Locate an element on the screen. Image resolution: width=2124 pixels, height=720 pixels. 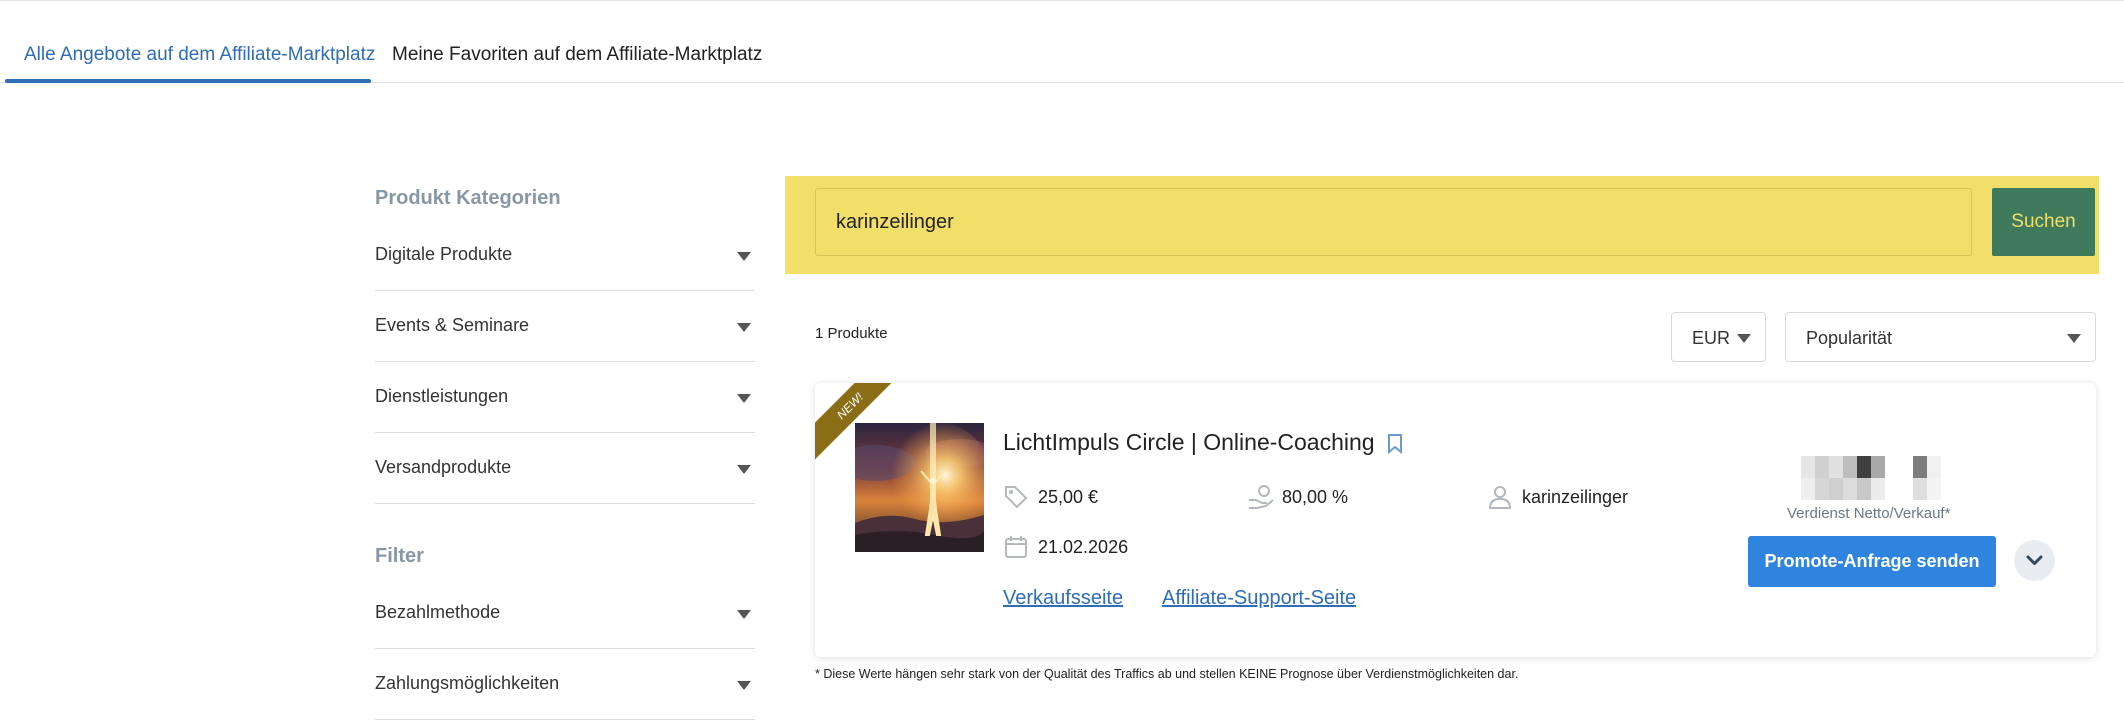
search-button: Suchen is located at coordinates (2043, 222).